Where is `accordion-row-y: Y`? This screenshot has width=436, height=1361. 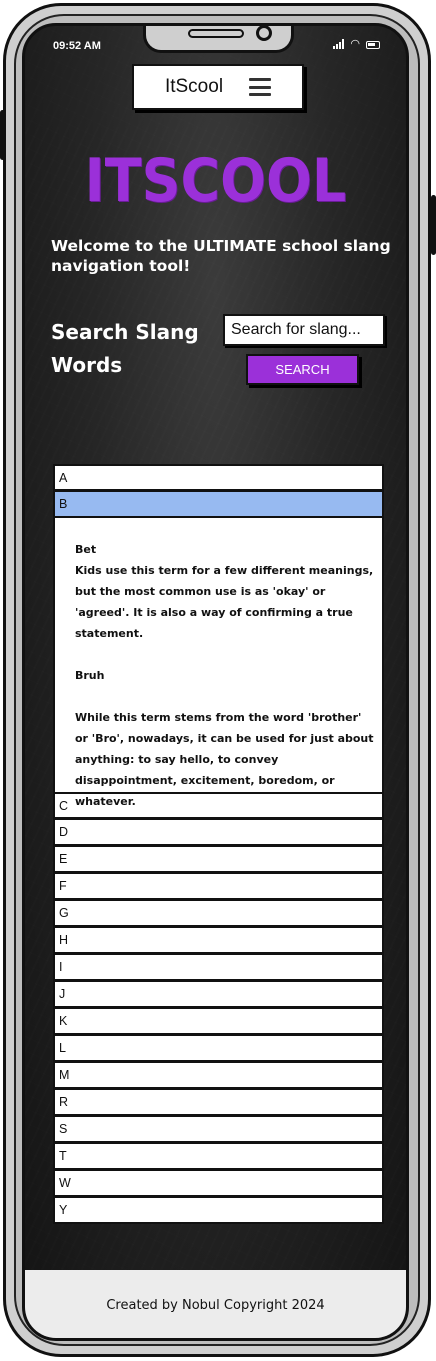
accordion-row-y: Y is located at coordinates (218, 1210).